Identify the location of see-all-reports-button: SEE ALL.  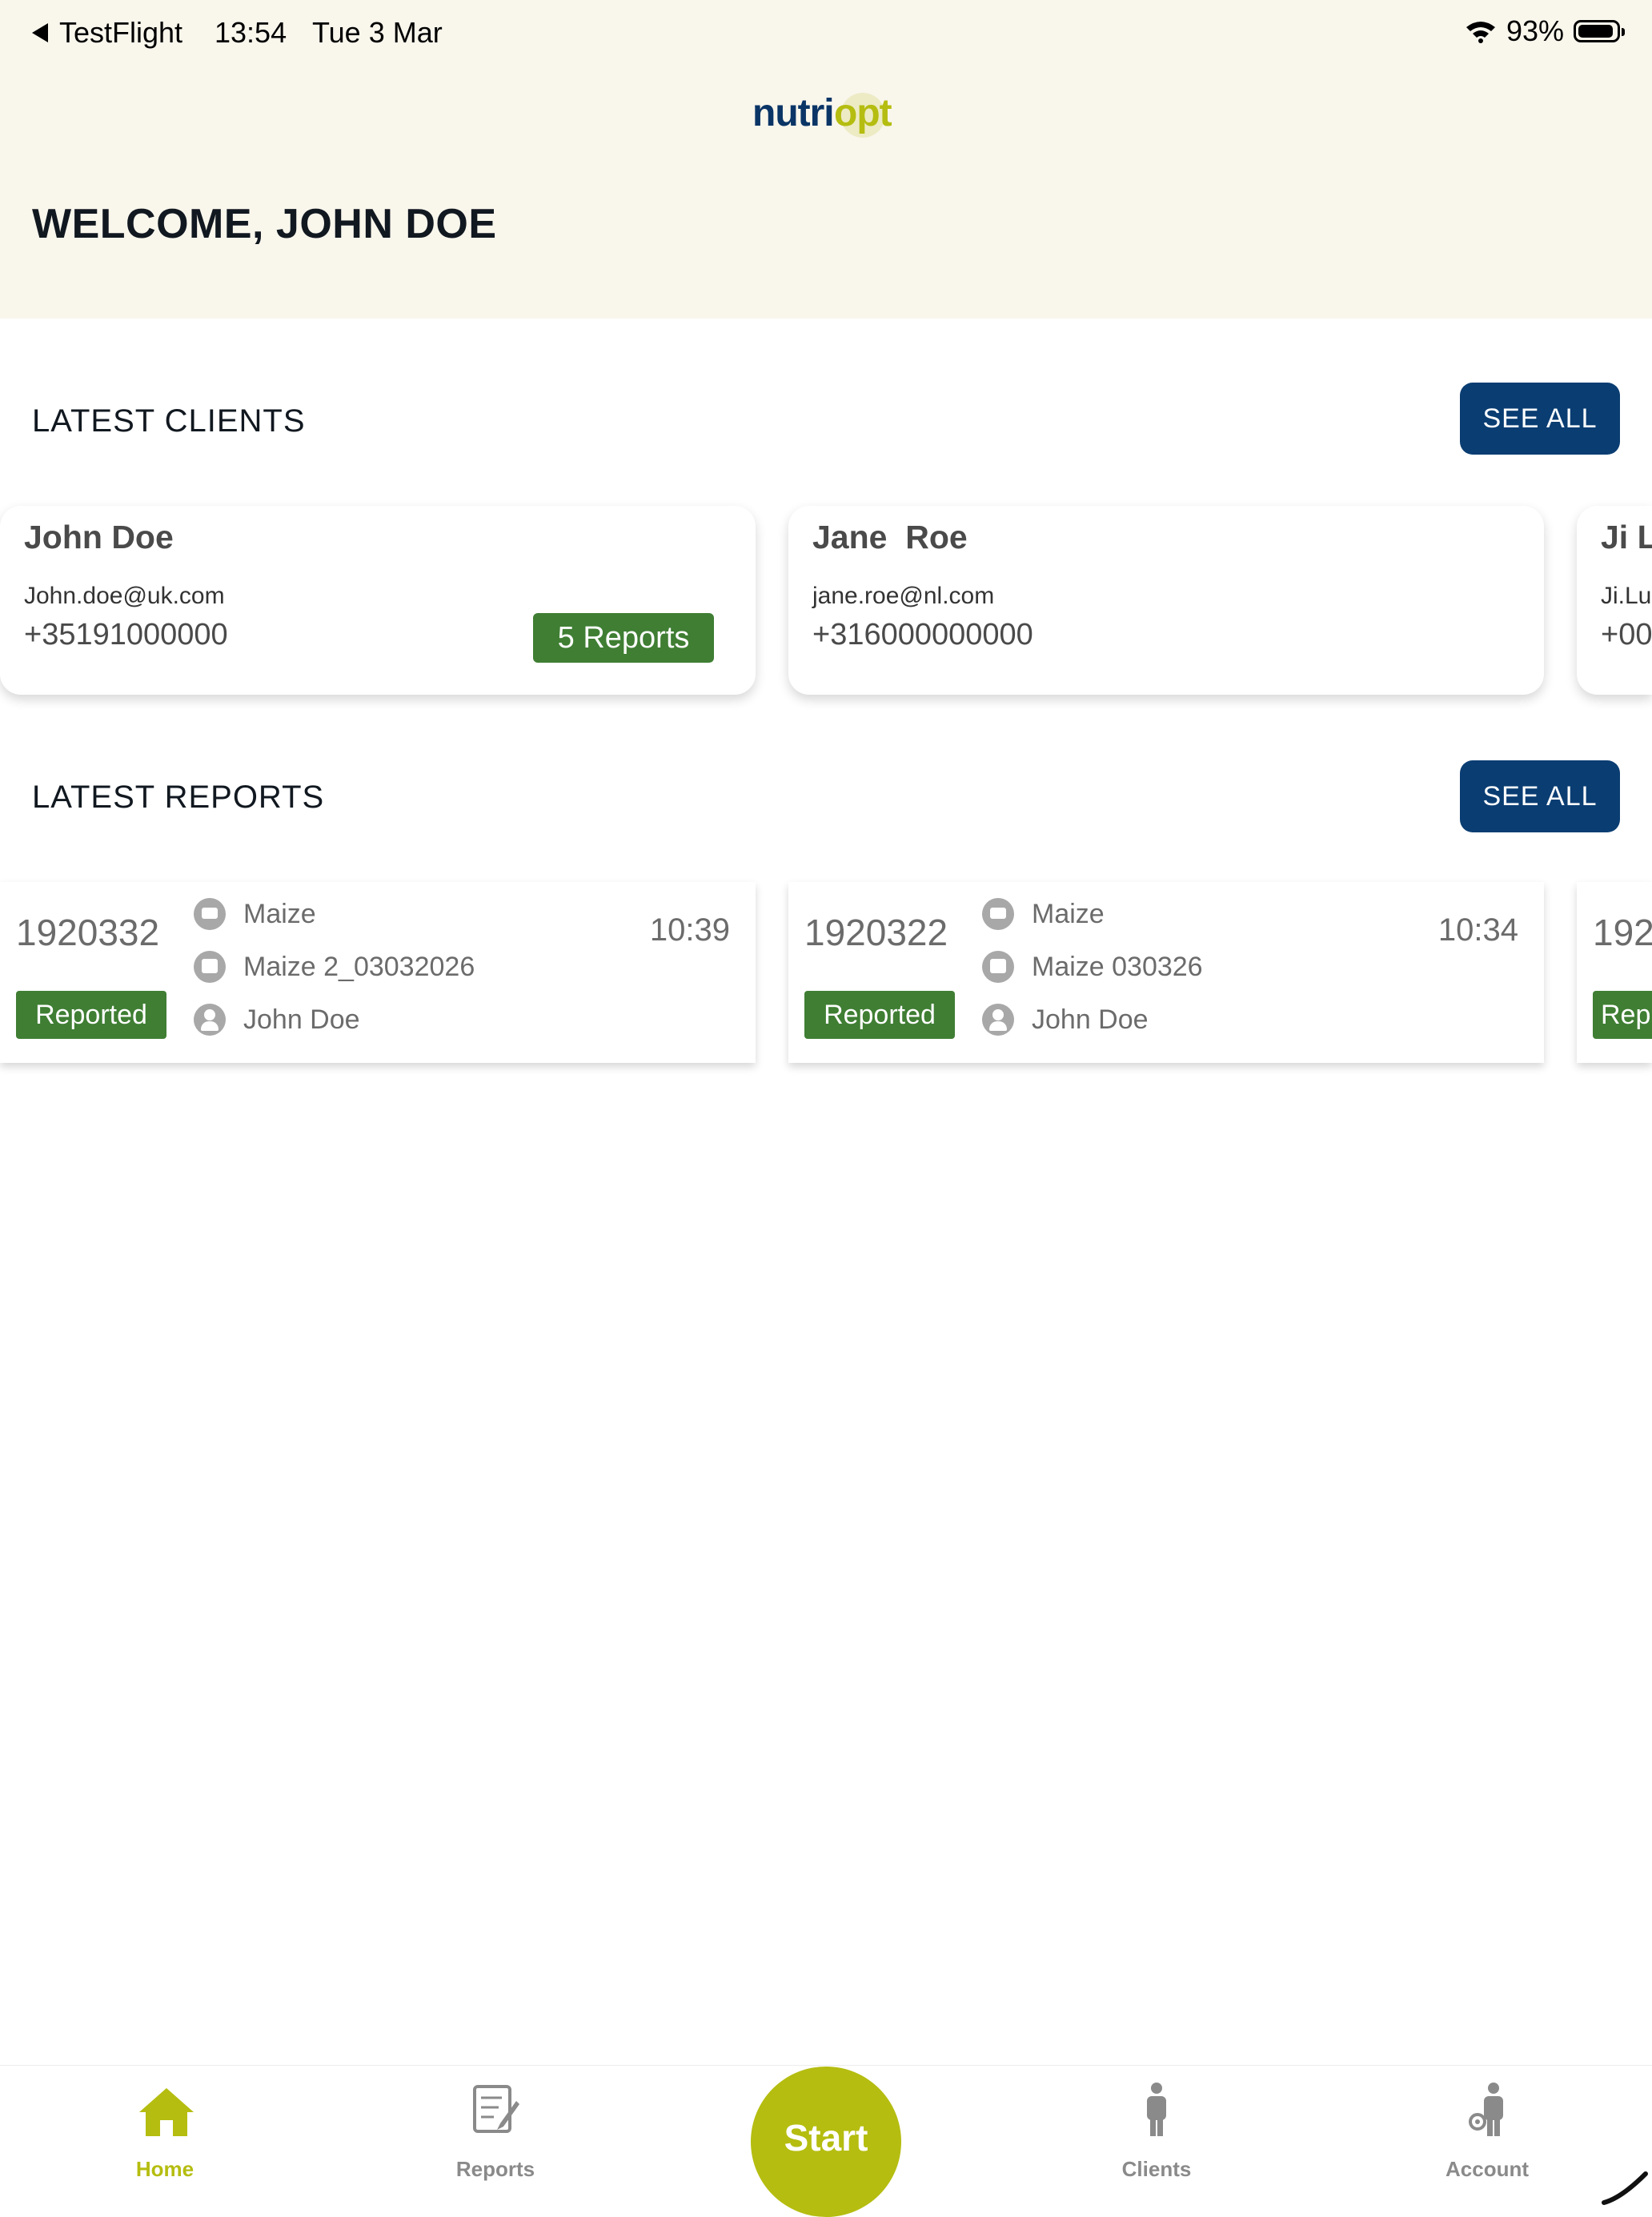
(1540, 796).